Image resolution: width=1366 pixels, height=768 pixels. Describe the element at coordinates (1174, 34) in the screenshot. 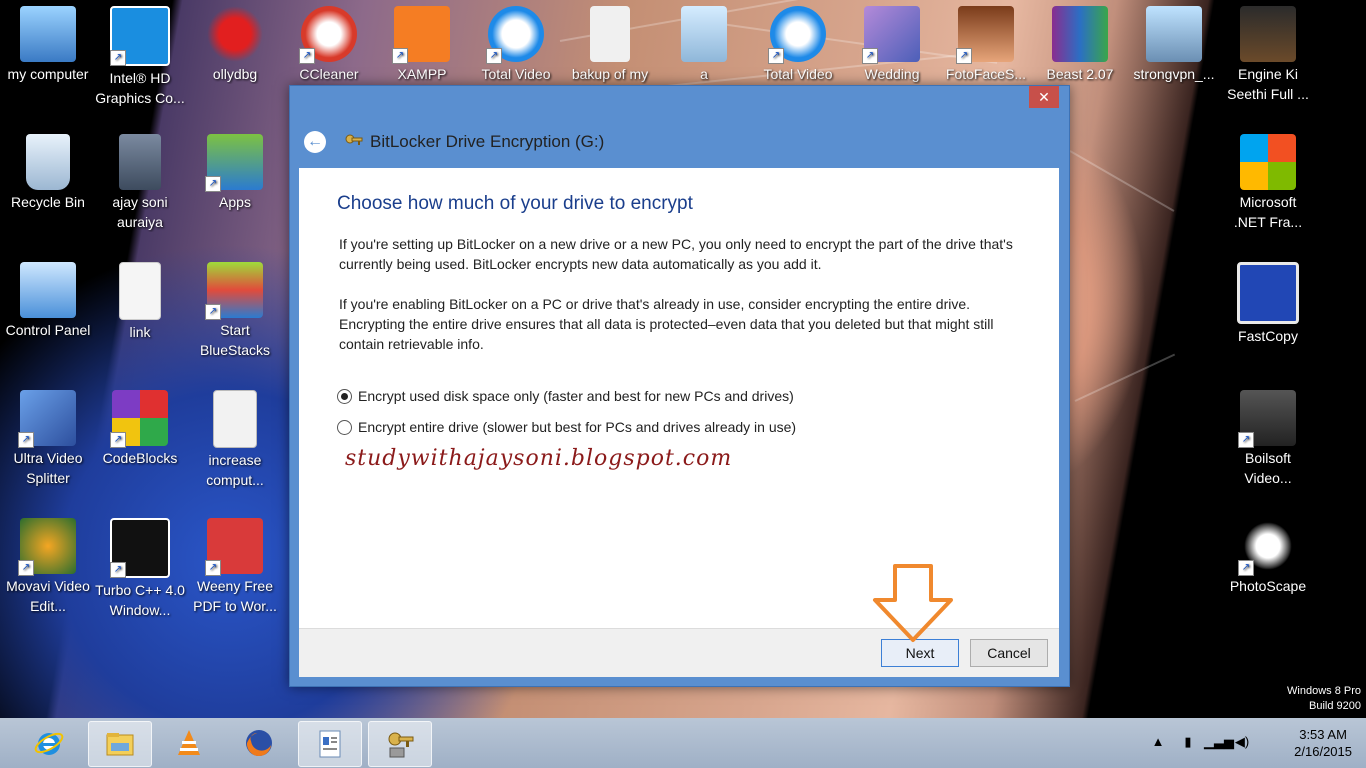

I see `installer-icon` at that location.